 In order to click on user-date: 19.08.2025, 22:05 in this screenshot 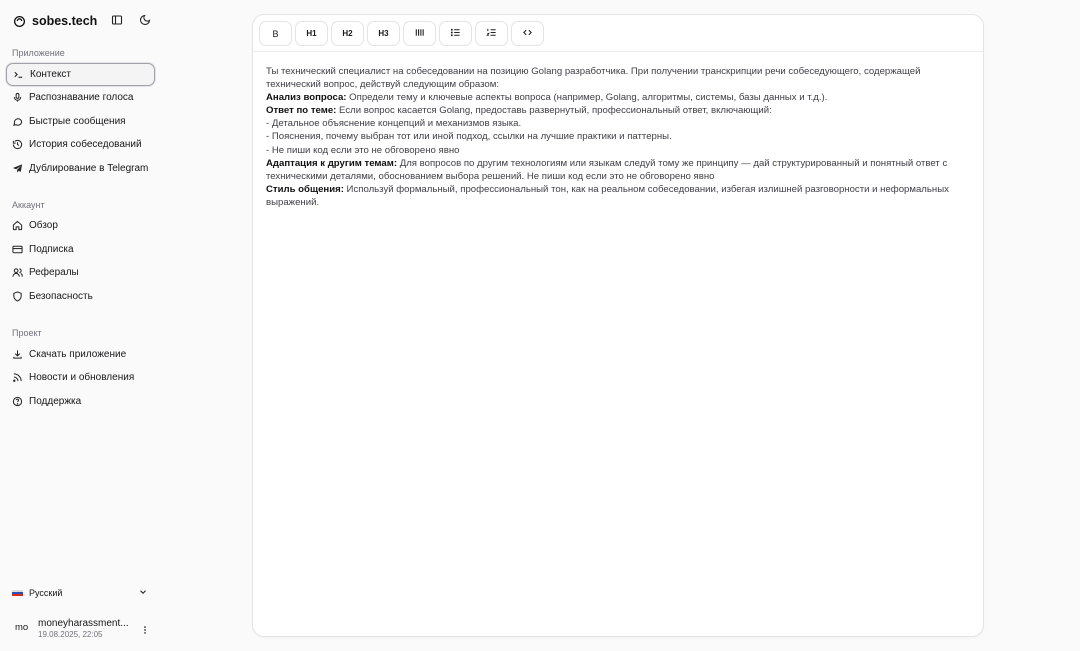, I will do `click(70, 634)`.